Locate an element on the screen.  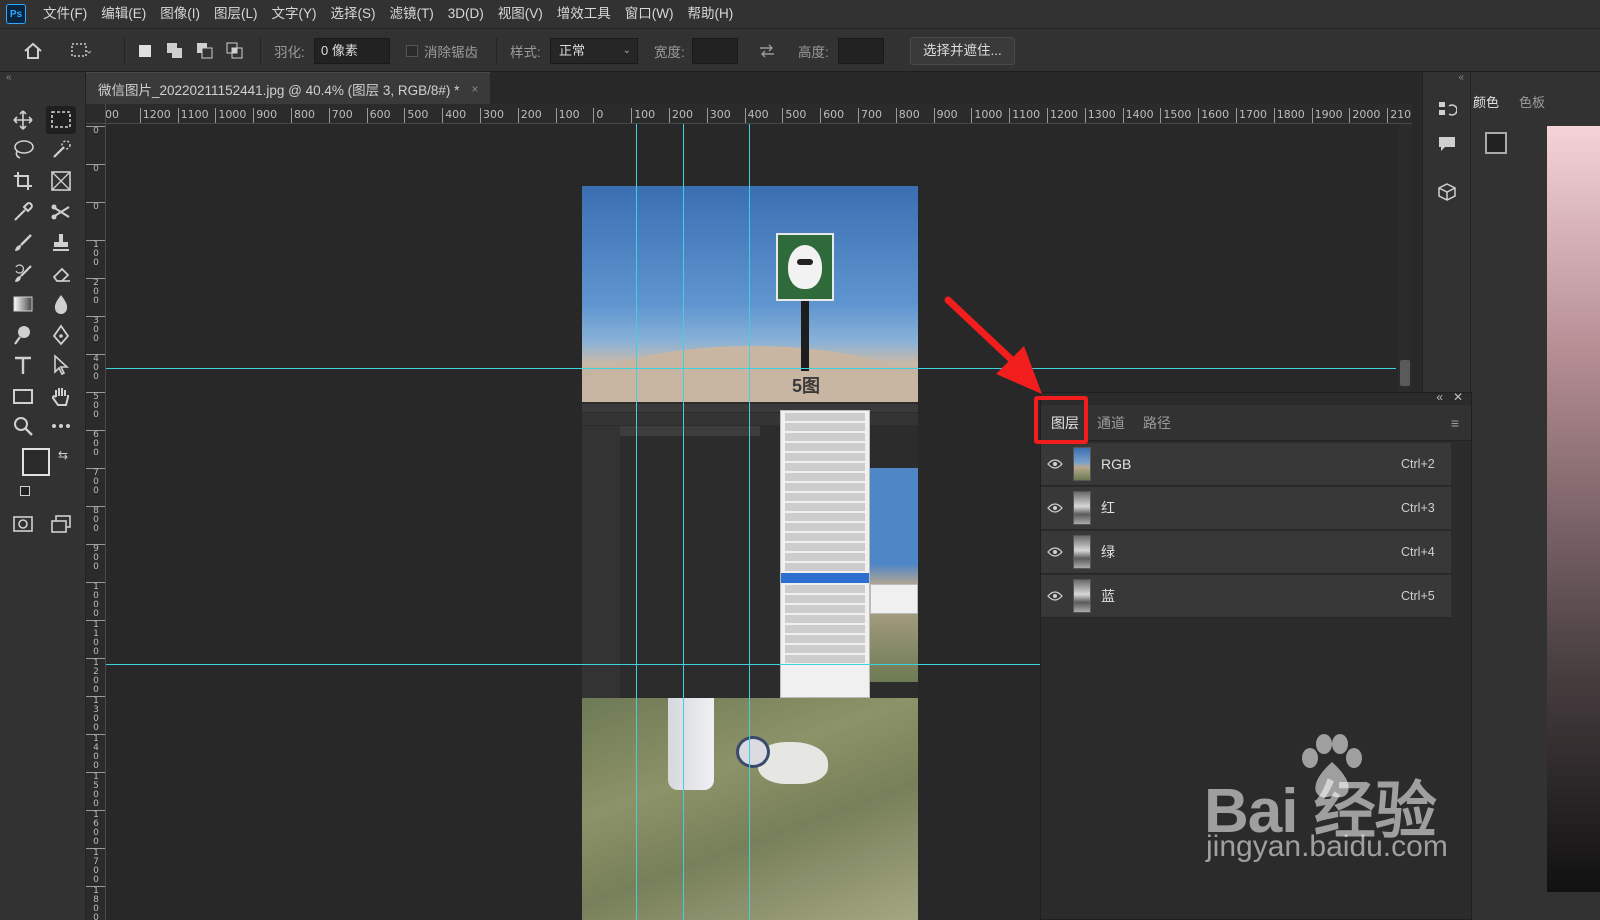
rect-marquee-tool-icon is located at coordinates (61, 120).